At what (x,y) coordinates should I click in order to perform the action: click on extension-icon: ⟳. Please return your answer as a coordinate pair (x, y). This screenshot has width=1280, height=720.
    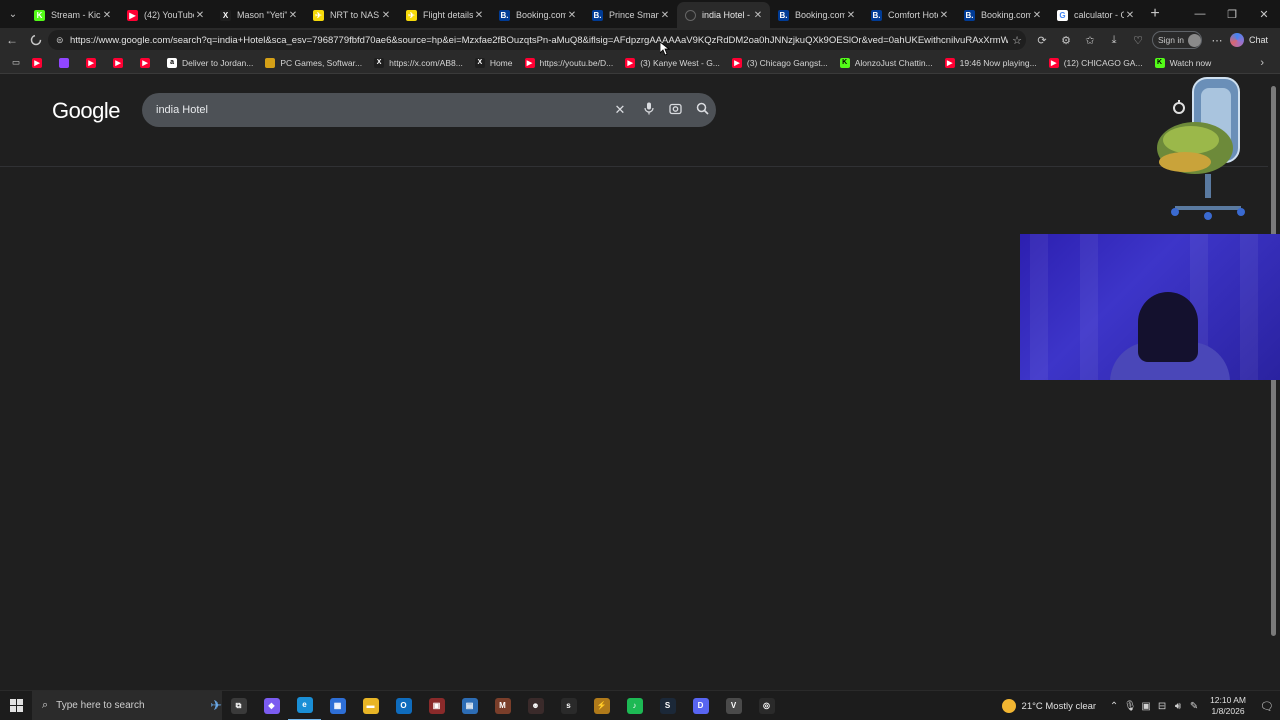
    Looking at the image, I should click on (1042, 40).